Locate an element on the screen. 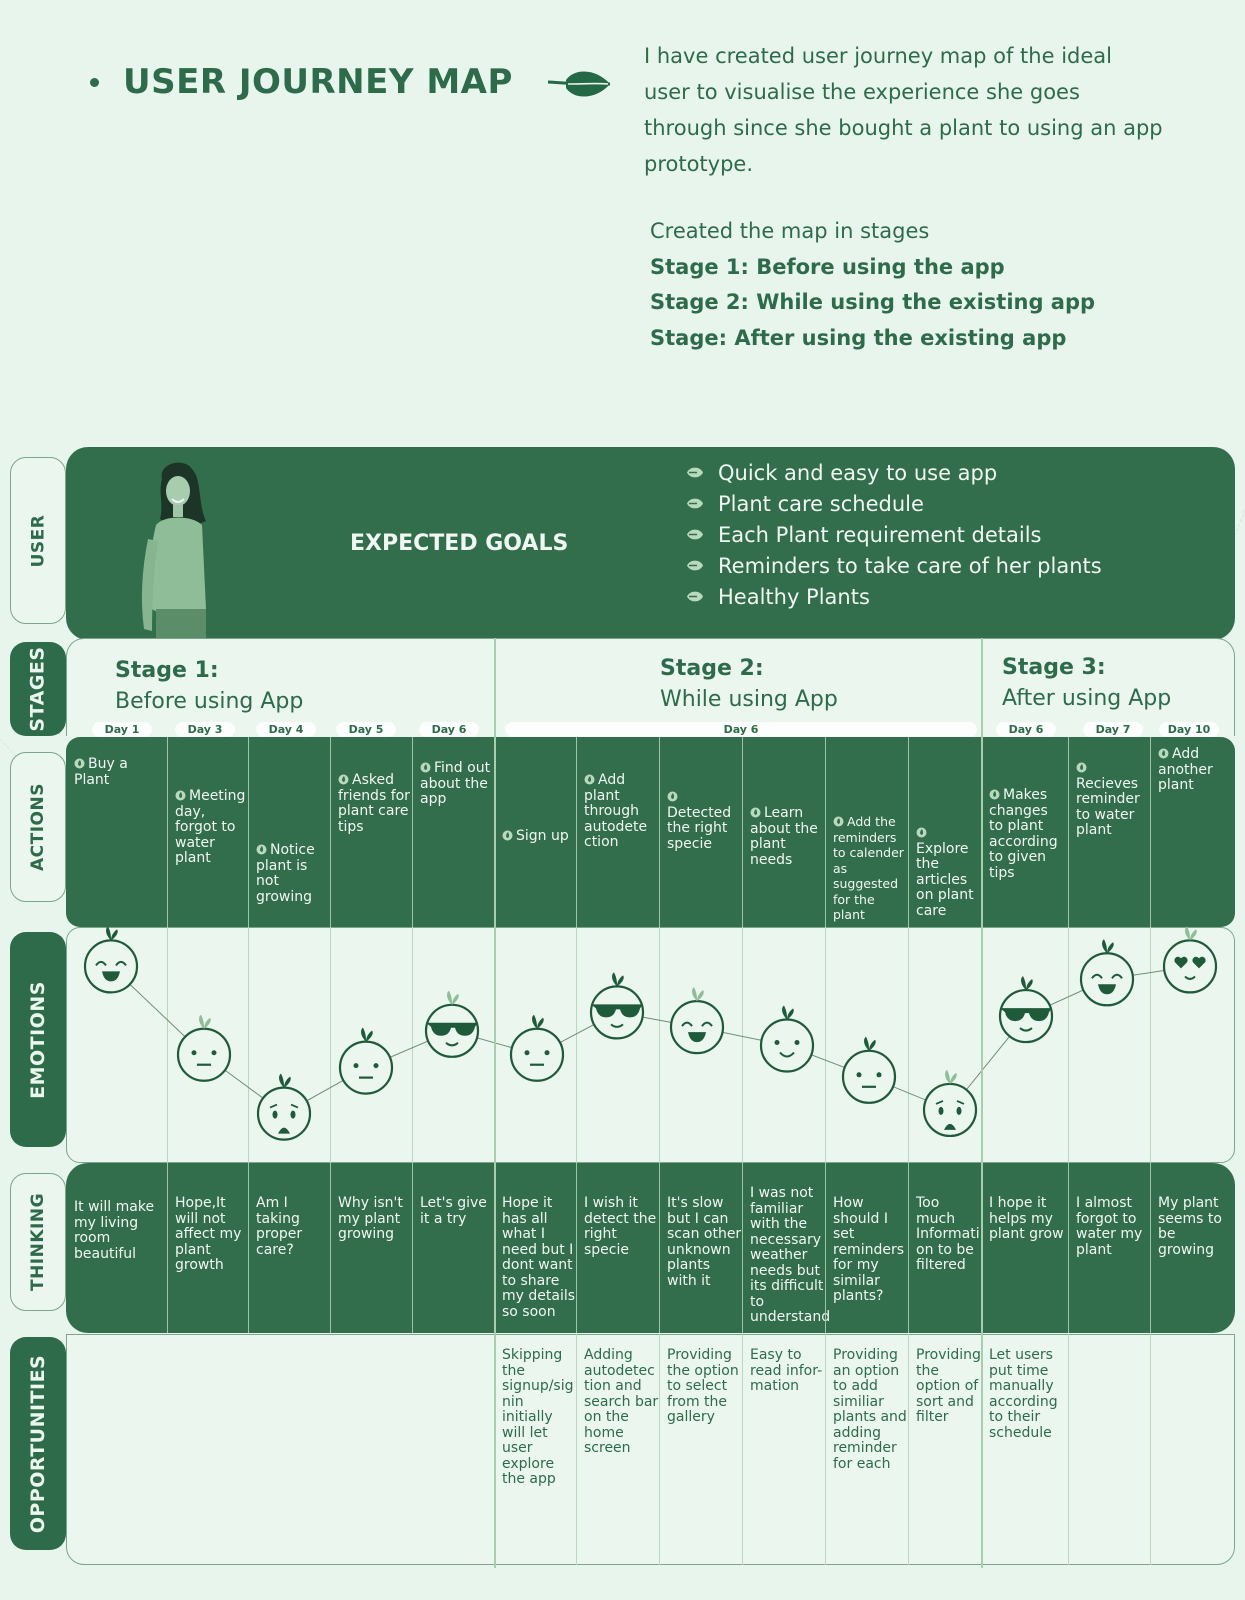 The height and width of the screenshot is (1600, 1245). emotion-curve is located at coordinates (650, 1033).